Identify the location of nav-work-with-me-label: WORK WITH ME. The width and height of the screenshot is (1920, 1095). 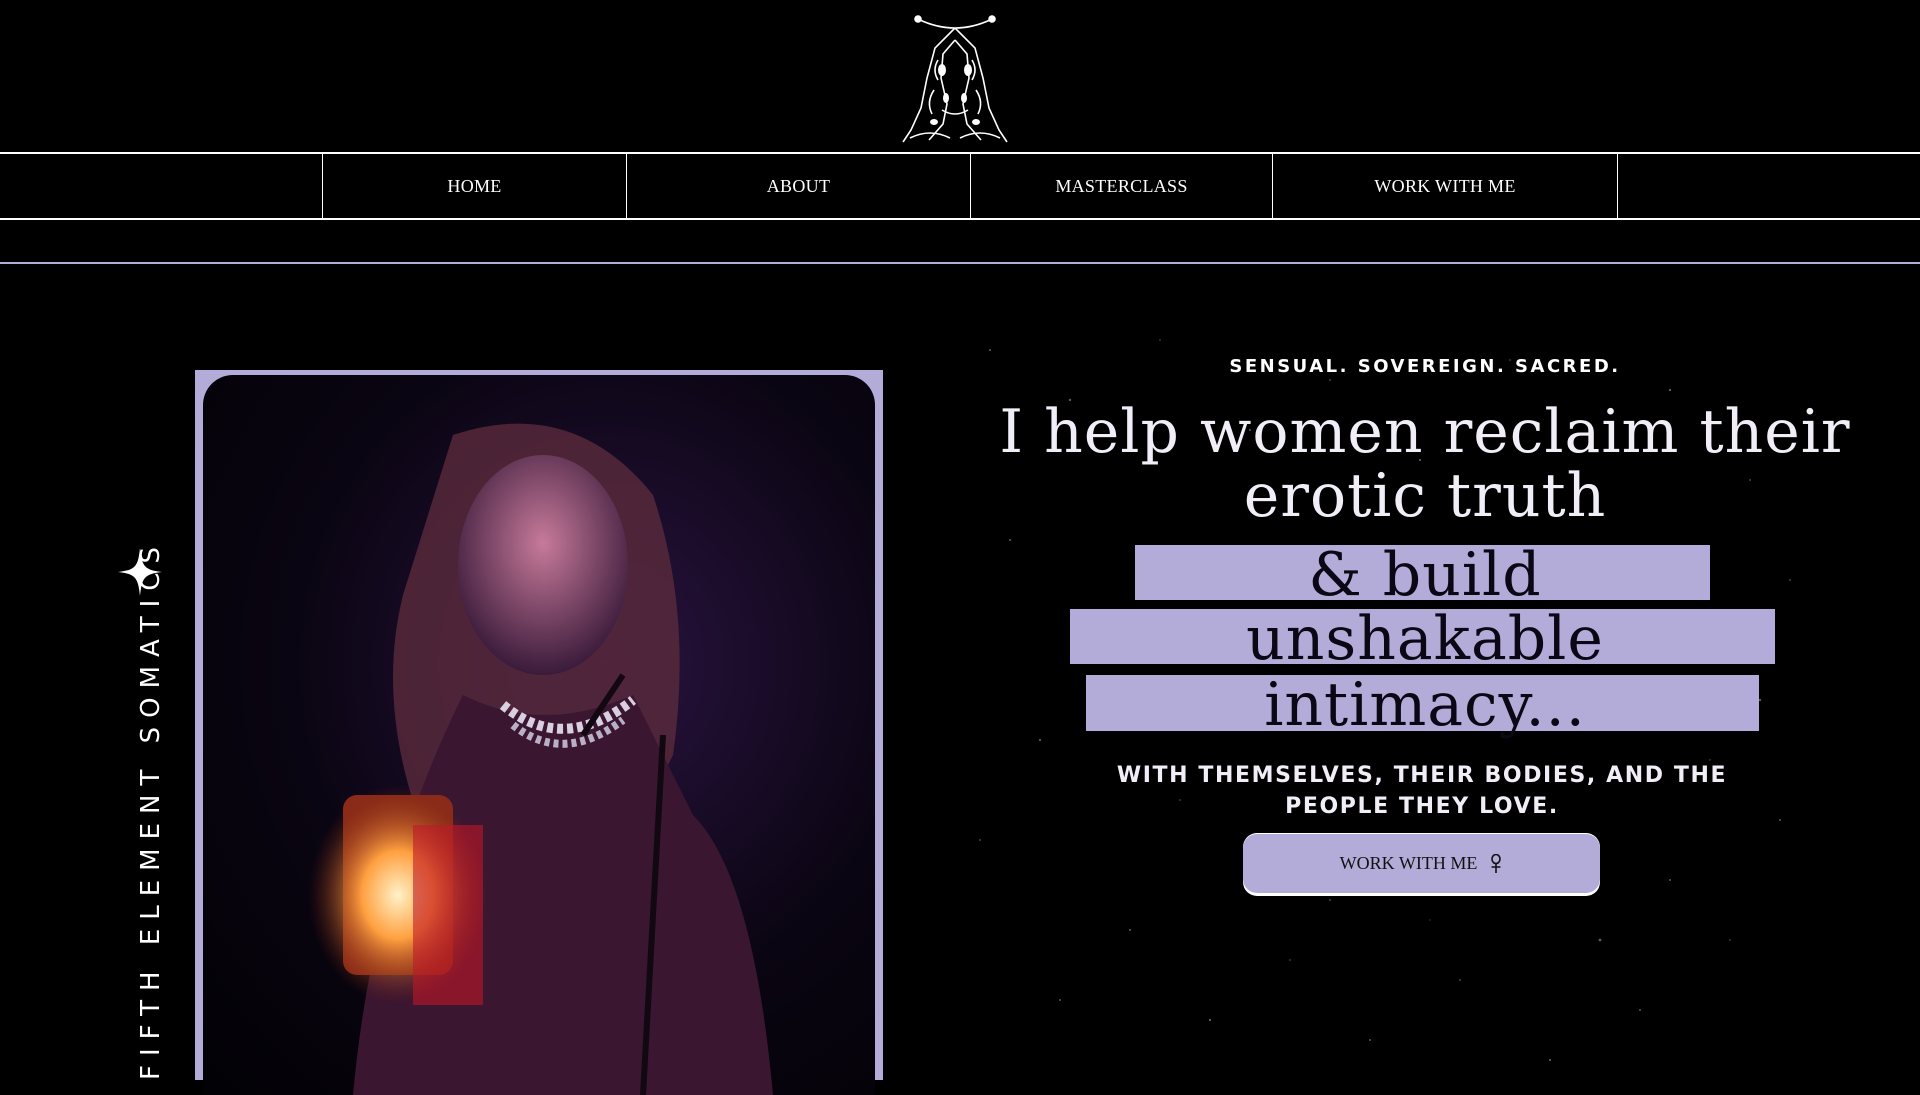
(1445, 185).